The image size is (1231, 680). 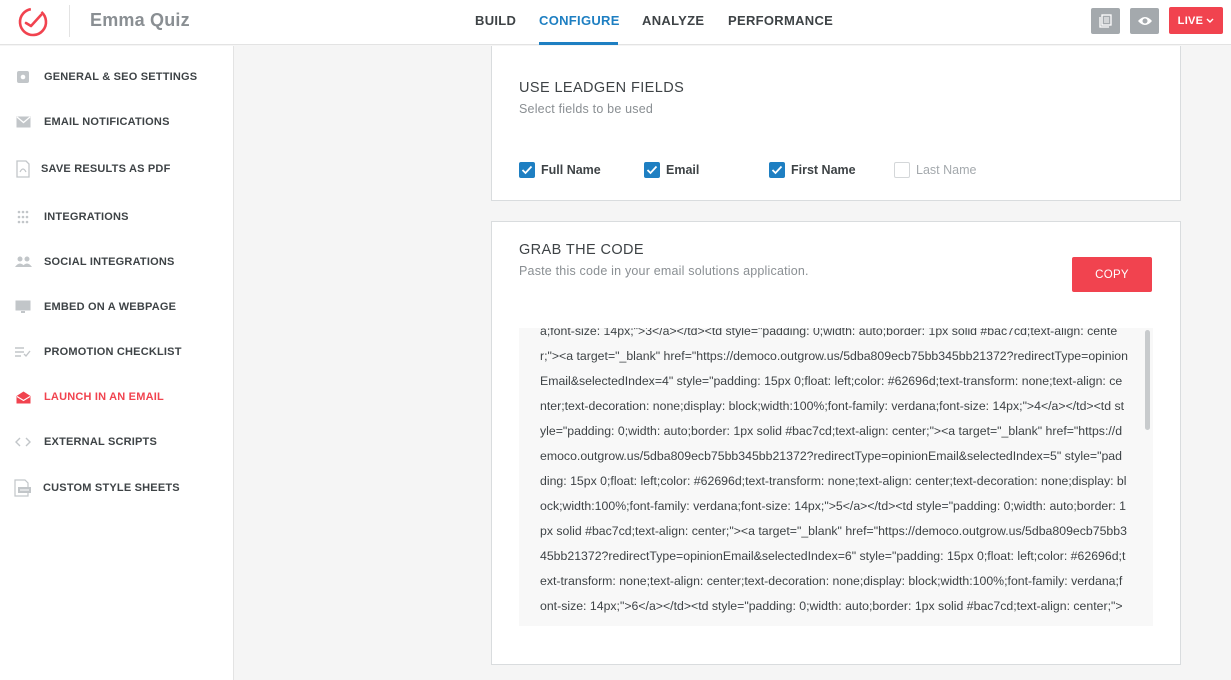 I want to click on checkbox-email: Email, so click(x=671, y=170).